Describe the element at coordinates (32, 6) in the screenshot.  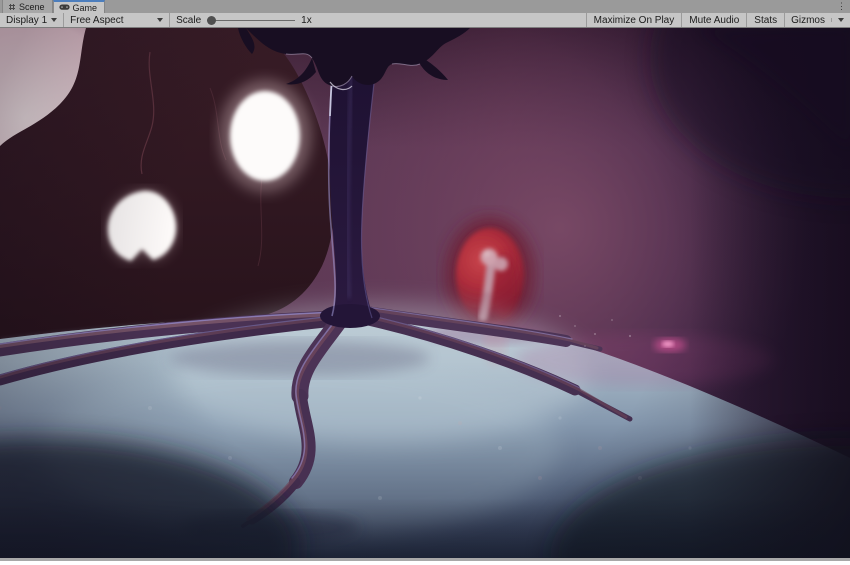
I see `tab-scene-label: Scene` at that location.